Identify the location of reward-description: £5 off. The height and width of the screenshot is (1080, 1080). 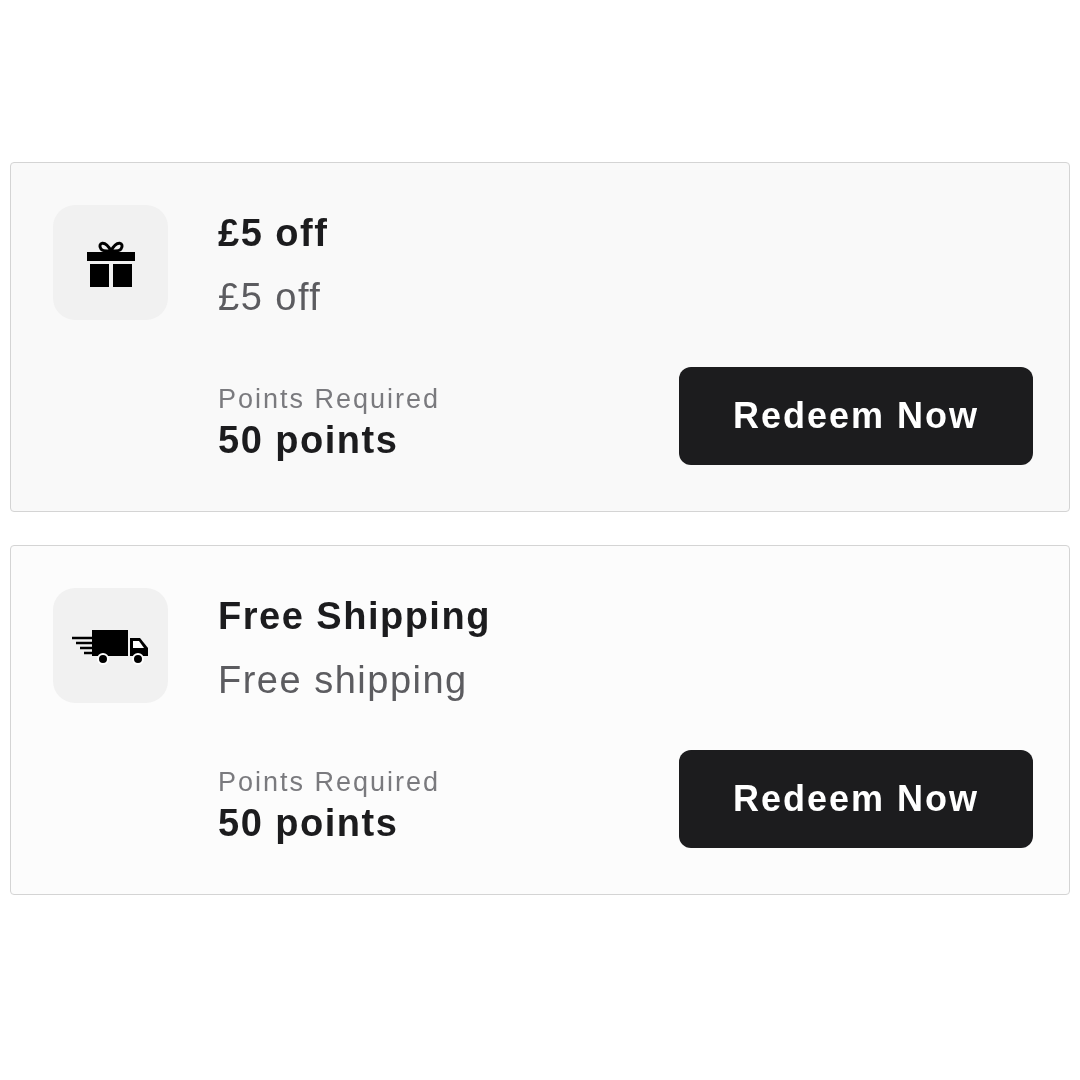
(270, 297).